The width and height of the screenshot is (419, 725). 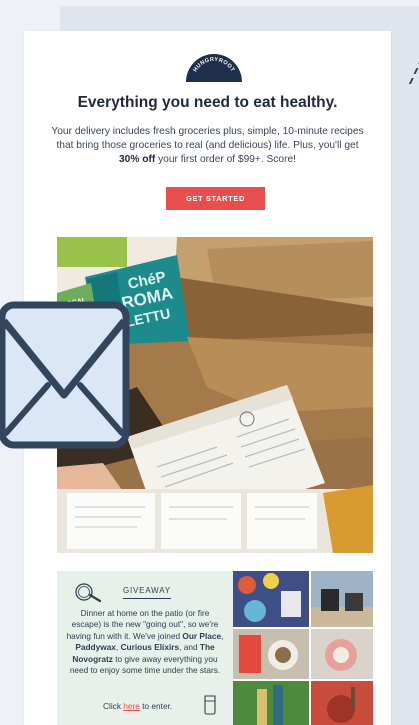 I want to click on giveaway-title: GIVEAWAY, so click(x=147, y=590).